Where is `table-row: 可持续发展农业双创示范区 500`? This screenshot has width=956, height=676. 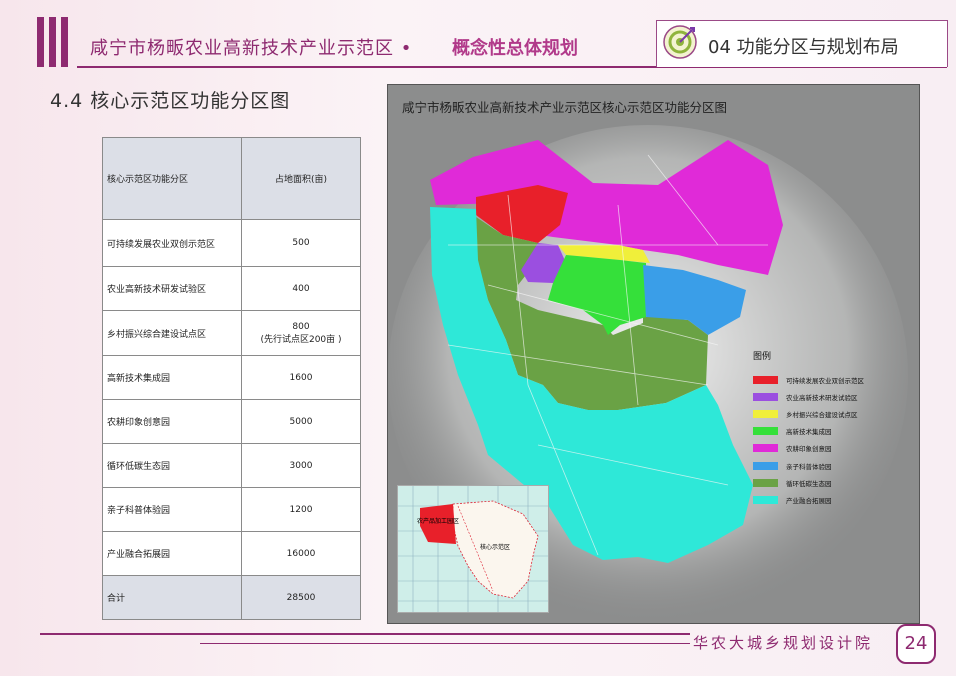
table-row: 可持续发展农业双创示范区 500 is located at coordinates (231, 243).